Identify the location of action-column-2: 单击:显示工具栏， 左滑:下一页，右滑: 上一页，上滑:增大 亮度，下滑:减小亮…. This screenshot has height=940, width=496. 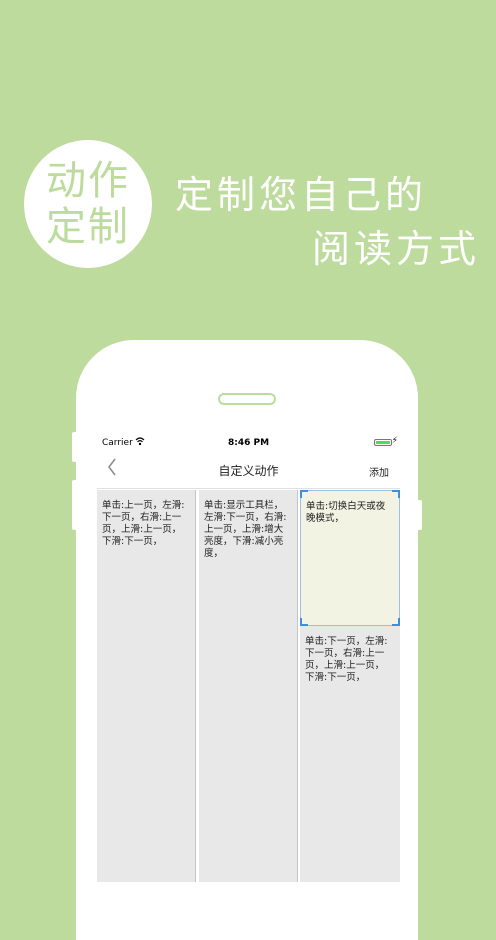
(248, 686).